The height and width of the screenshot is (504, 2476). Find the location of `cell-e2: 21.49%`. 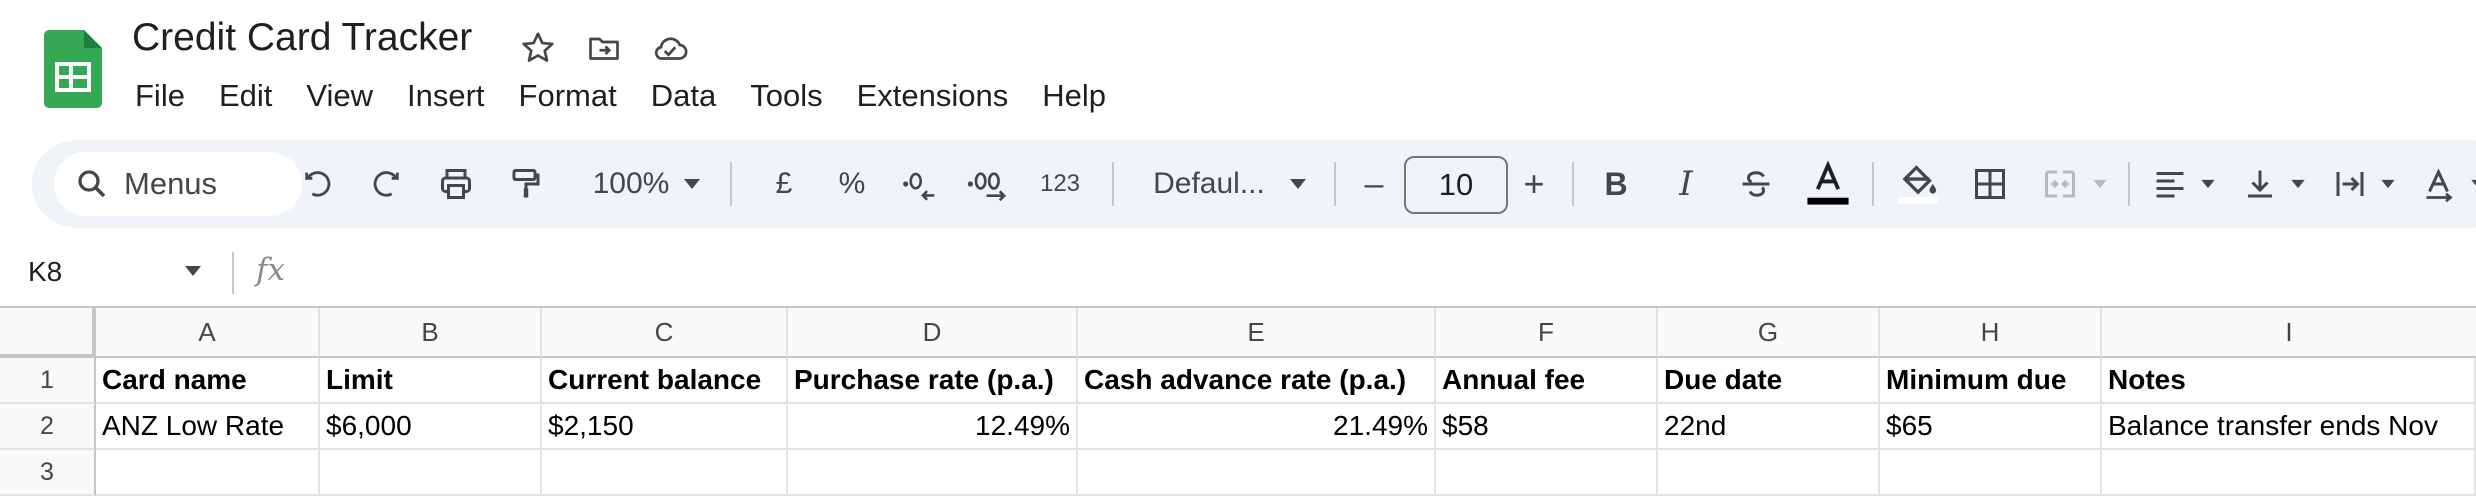

cell-e2: 21.49% is located at coordinates (1257, 427).